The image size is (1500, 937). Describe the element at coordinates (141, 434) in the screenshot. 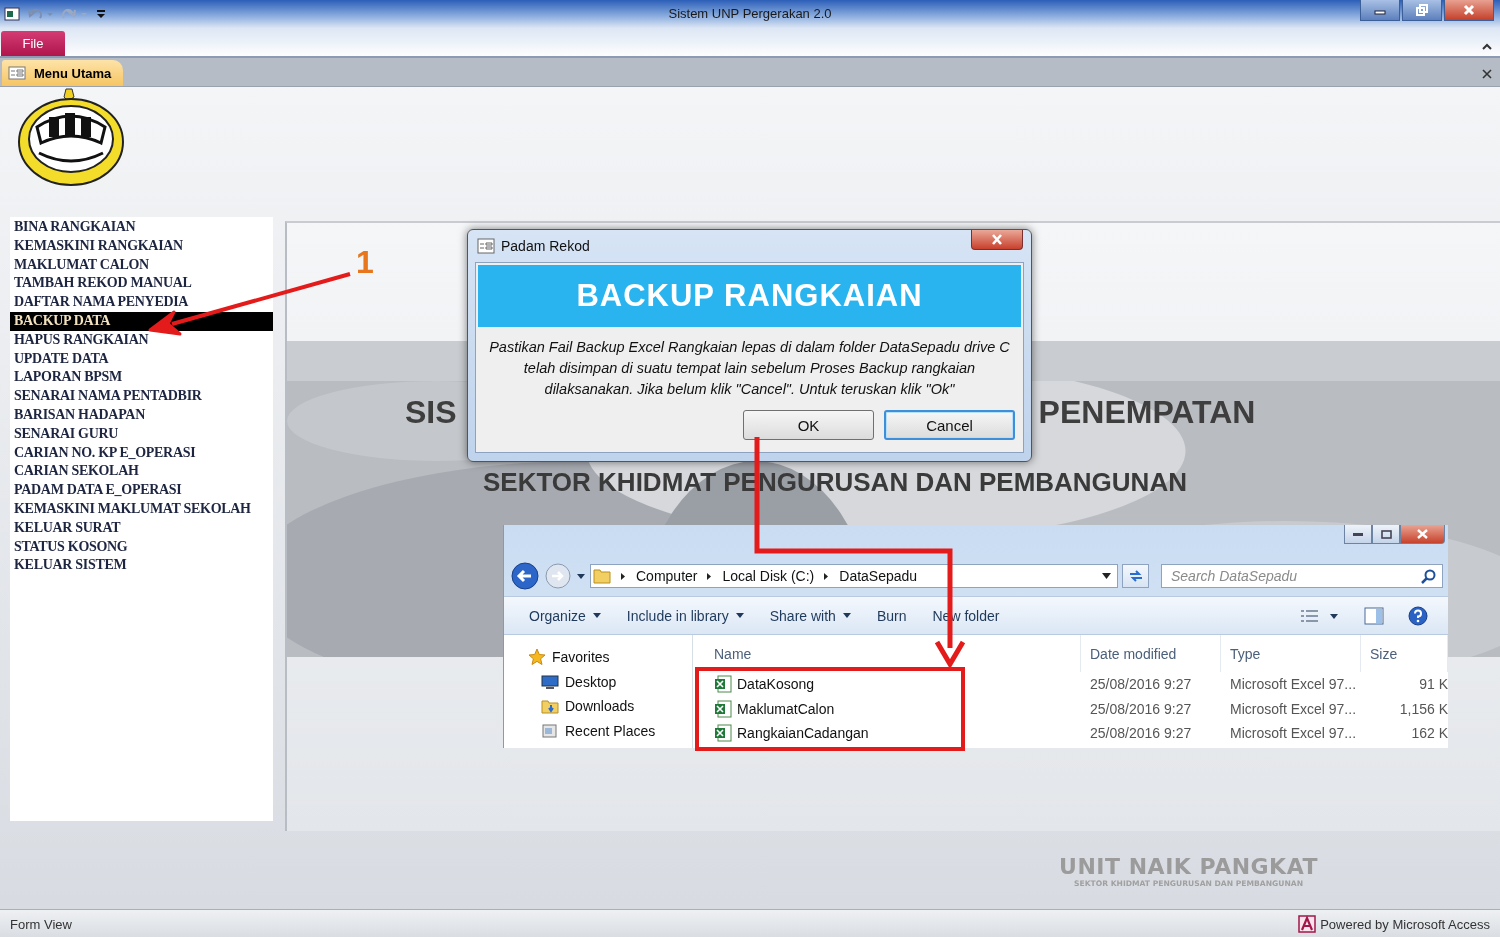

I see `menu-item: SENARAI GURU` at that location.